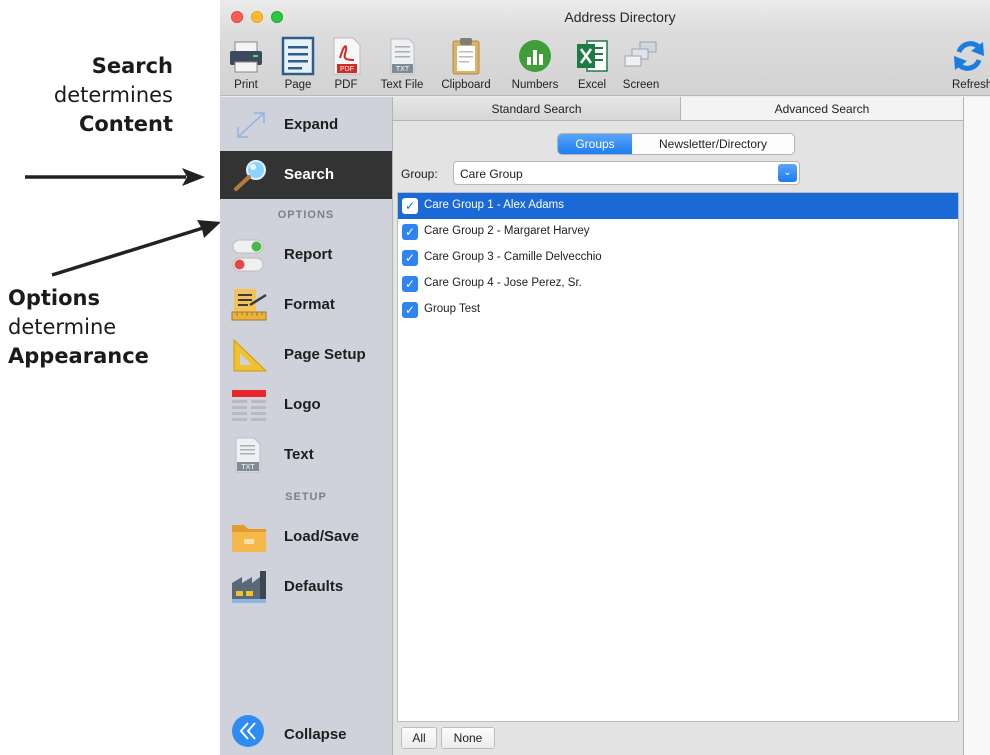 The height and width of the screenshot is (755, 990). What do you see at coordinates (678, 232) in the screenshot?
I see `list-item: ✓ Care Group 2 - Margaret Harvey` at bounding box center [678, 232].